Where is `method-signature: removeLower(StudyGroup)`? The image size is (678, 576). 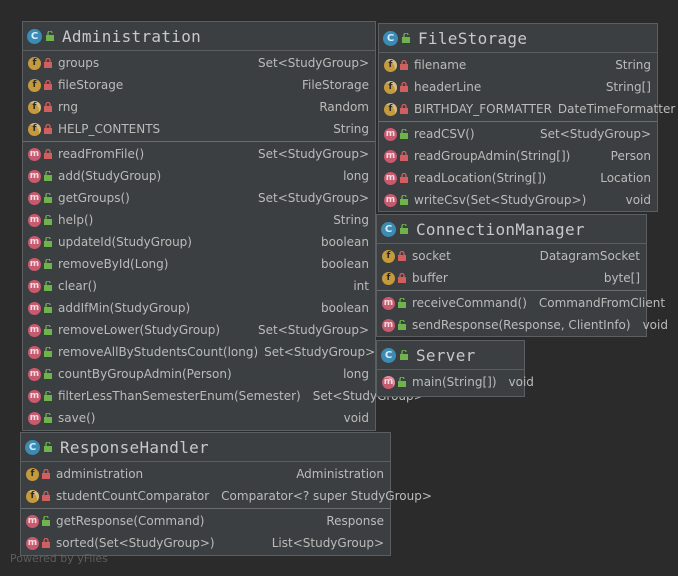 method-signature: removeLower(StudyGroup) is located at coordinates (139, 330).